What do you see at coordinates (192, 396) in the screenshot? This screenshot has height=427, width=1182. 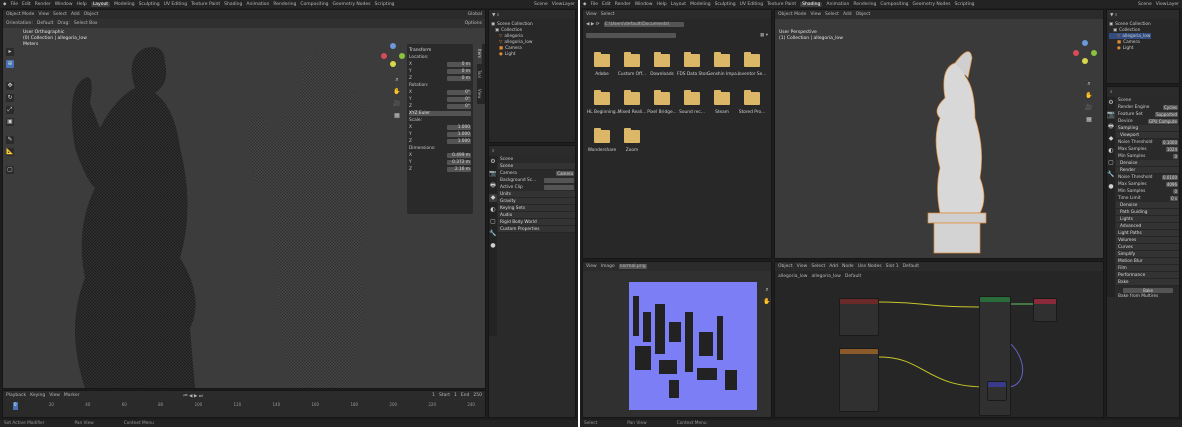 I see `playback-controls-icon: ⏮ ◀ ▶ ⏭` at bounding box center [192, 396].